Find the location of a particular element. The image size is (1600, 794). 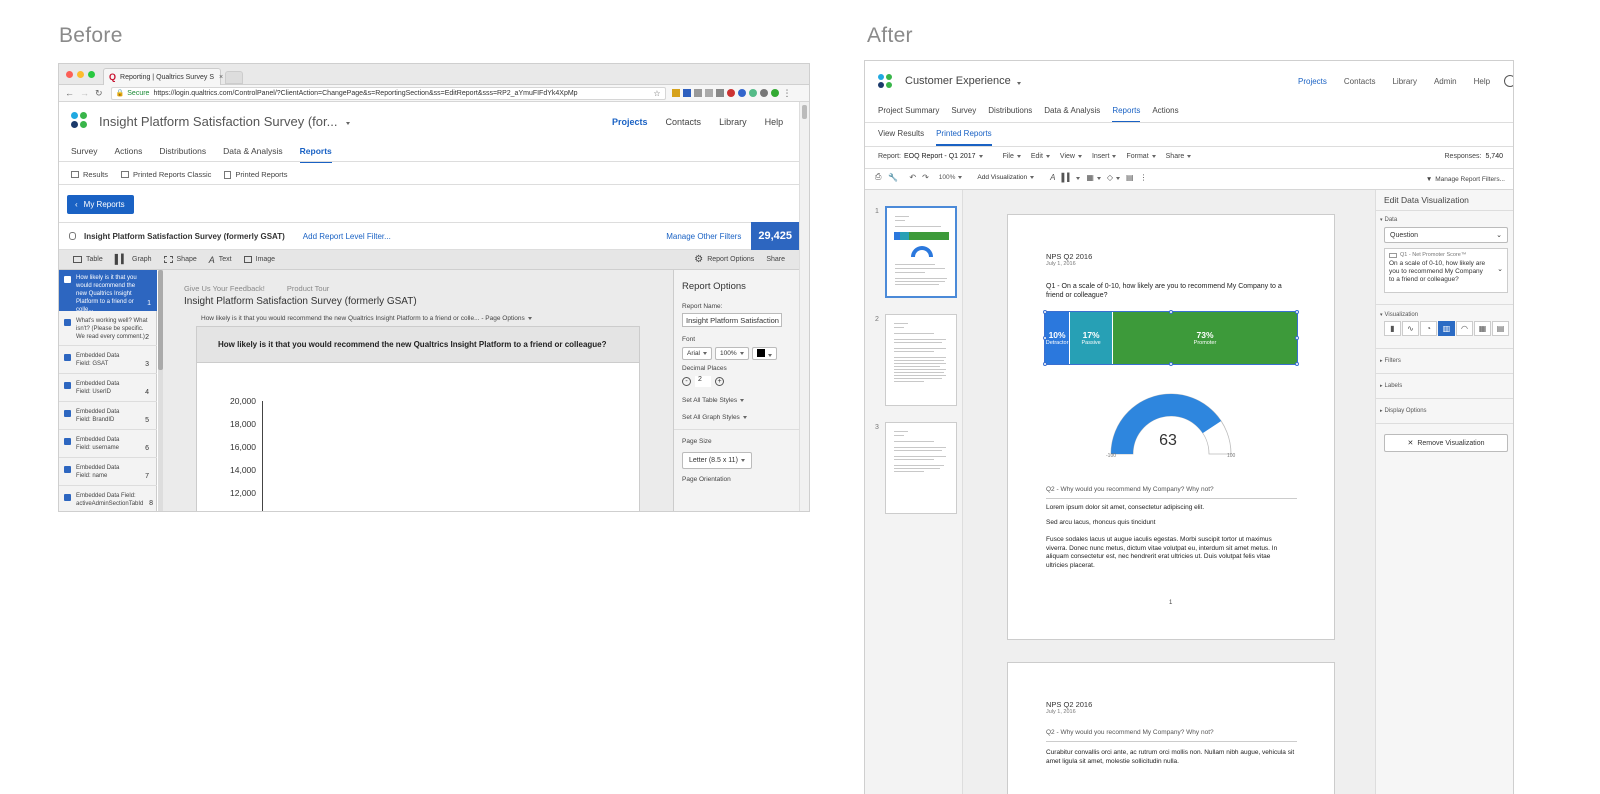

font-color-select is located at coordinates (764, 353).